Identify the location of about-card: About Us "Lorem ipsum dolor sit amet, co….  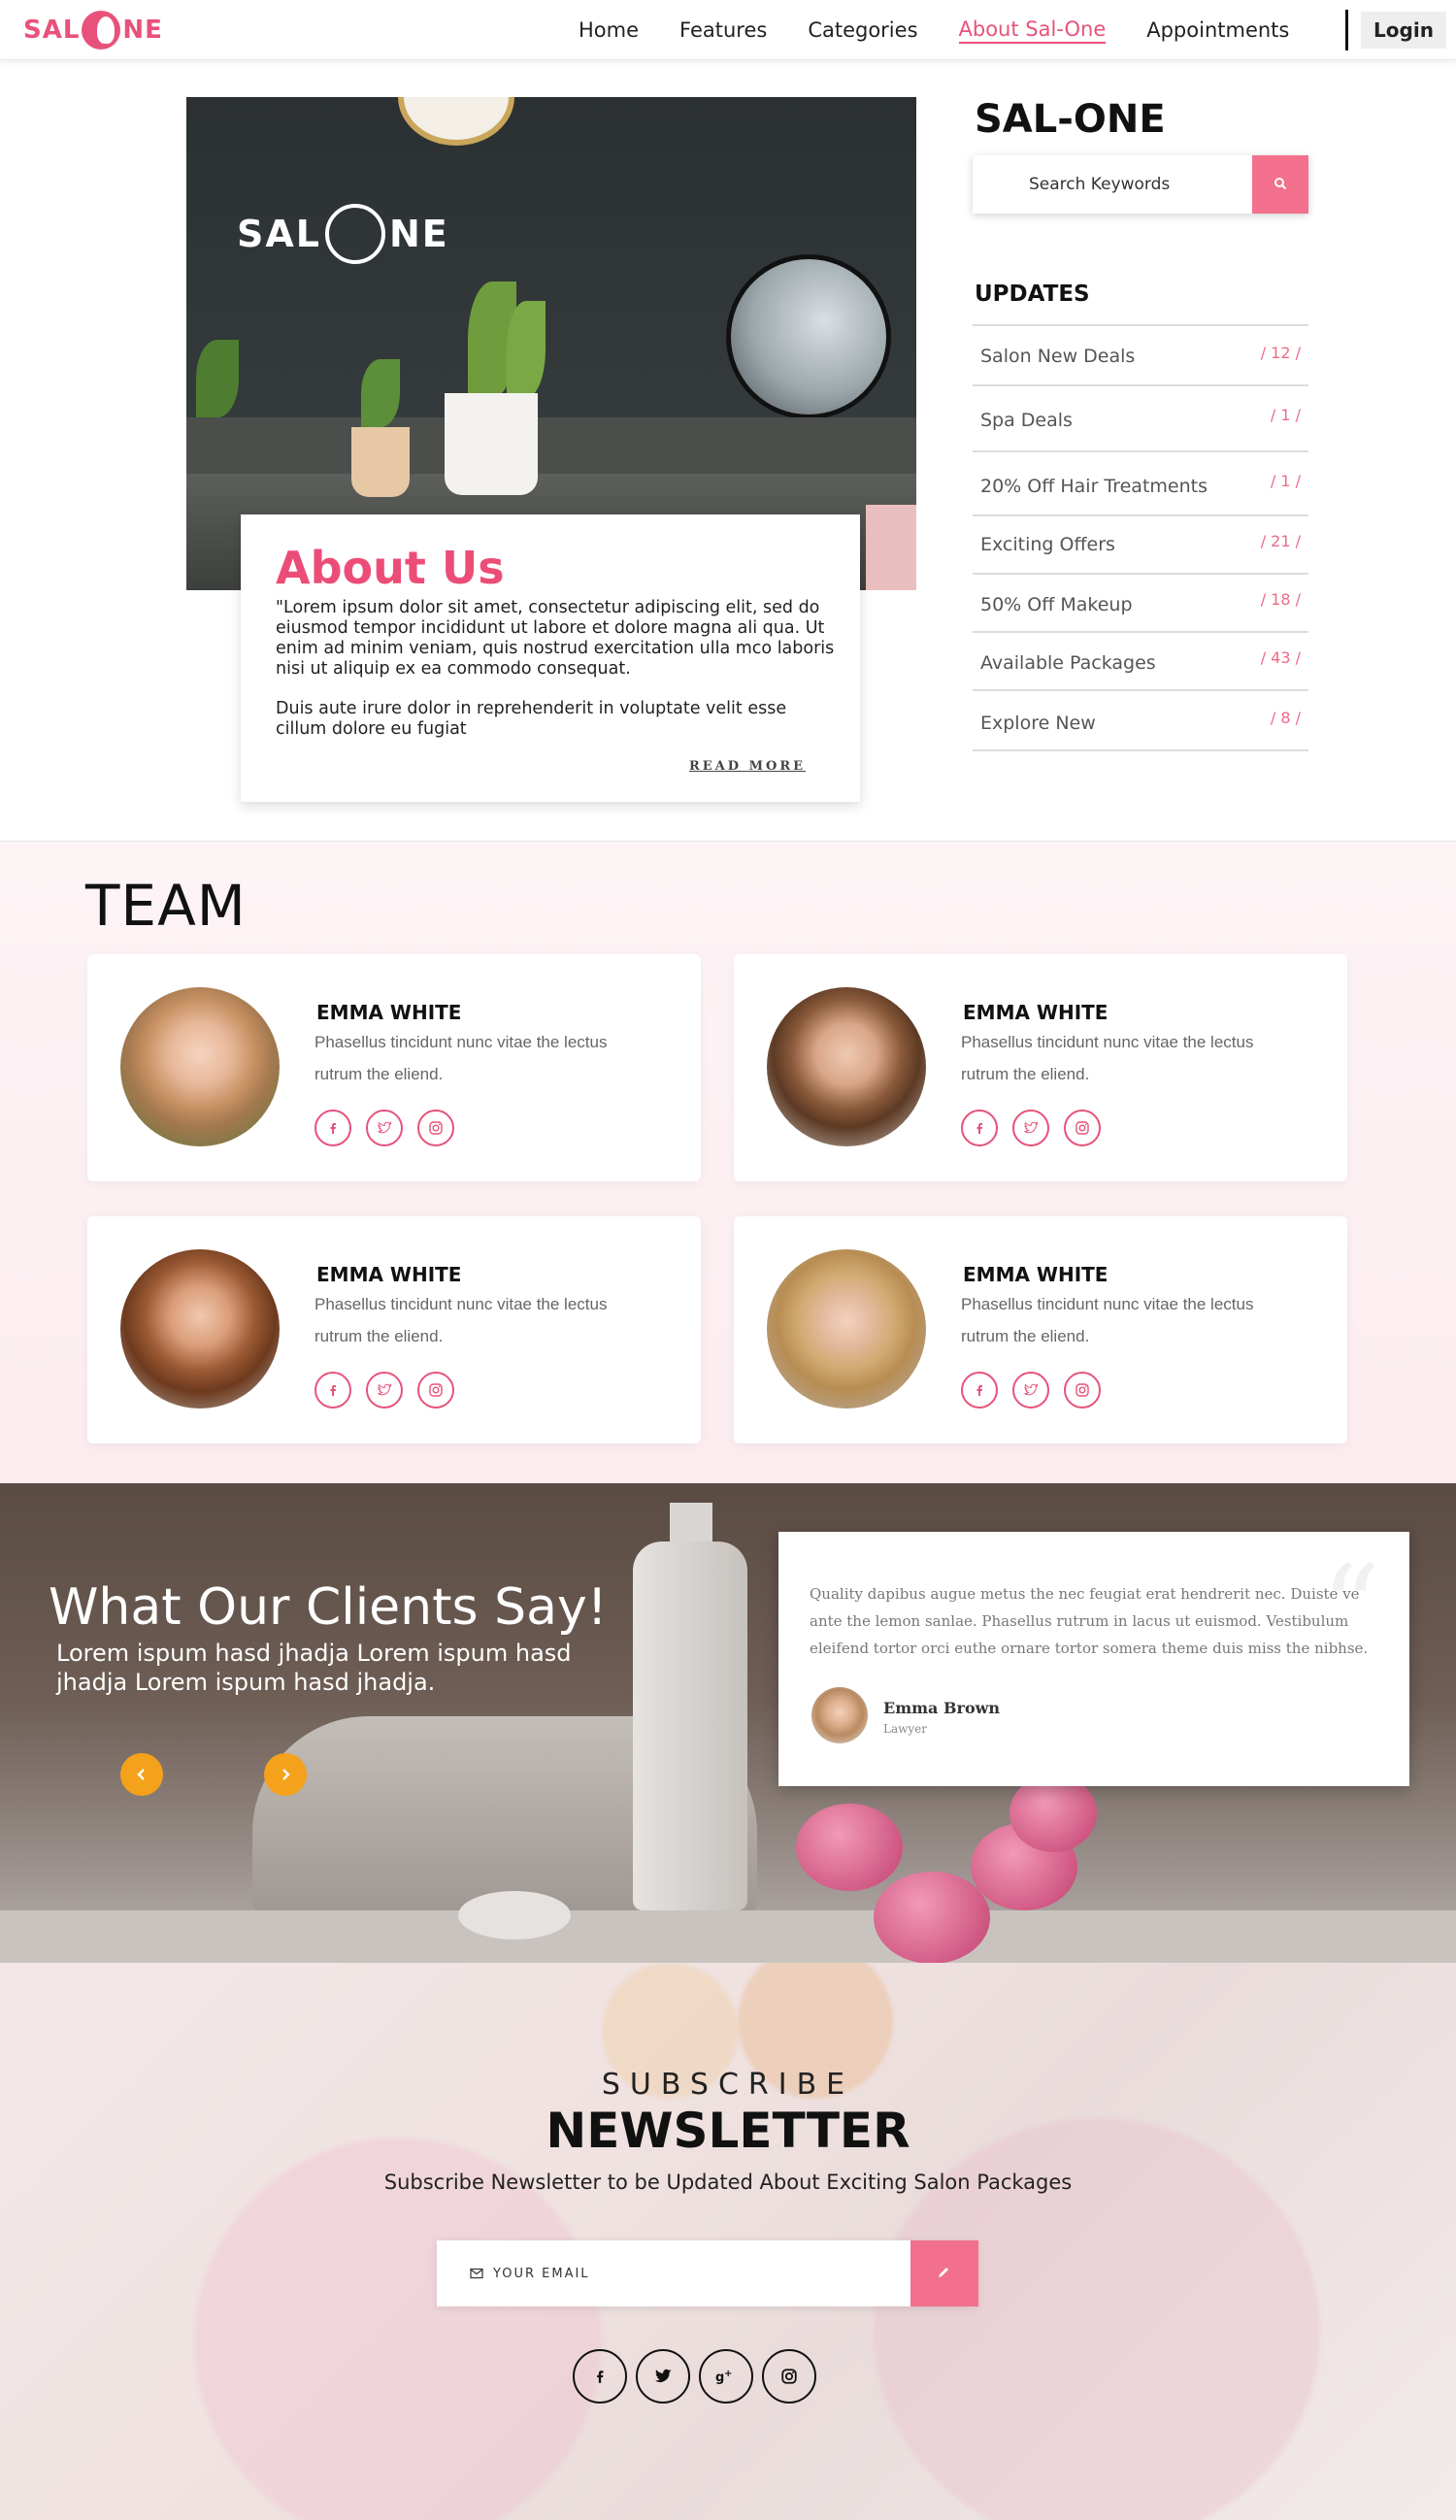
(550, 658).